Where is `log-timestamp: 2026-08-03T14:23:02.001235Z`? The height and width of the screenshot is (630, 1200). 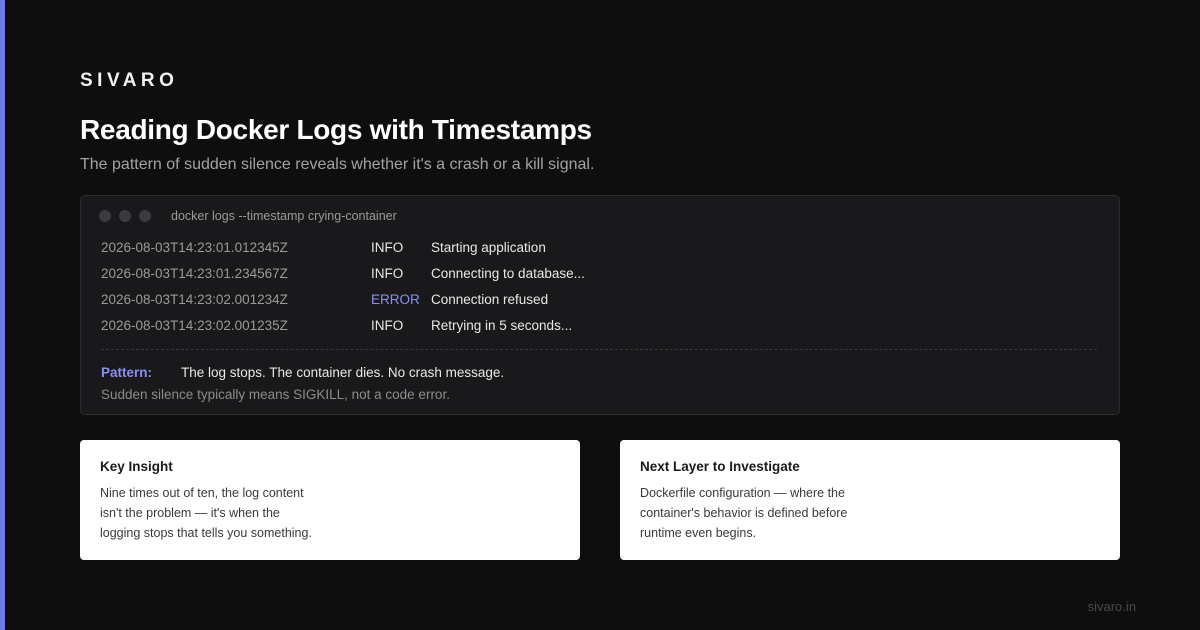
log-timestamp: 2026-08-03T14:23:02.001235Z is located at coordinates (194, 325).